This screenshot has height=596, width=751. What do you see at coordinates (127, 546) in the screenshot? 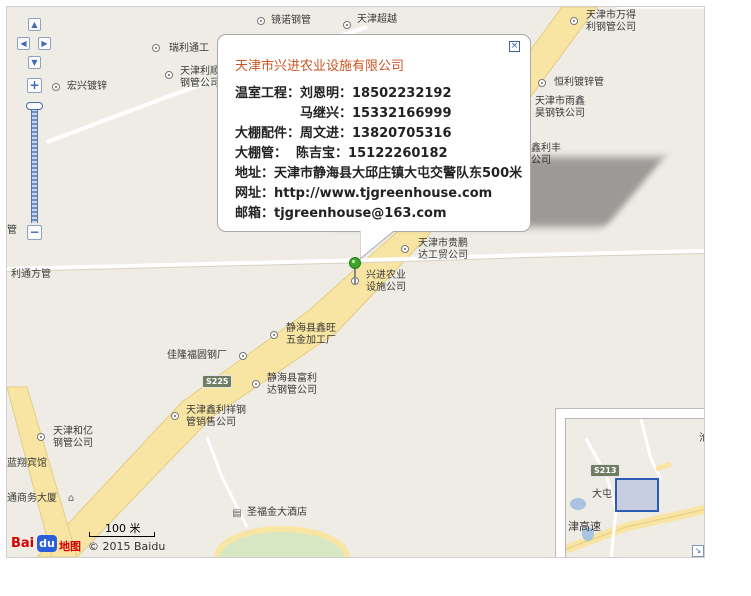
I see `copyright: © 2015 Baidu` at bounding box center [127, 546].